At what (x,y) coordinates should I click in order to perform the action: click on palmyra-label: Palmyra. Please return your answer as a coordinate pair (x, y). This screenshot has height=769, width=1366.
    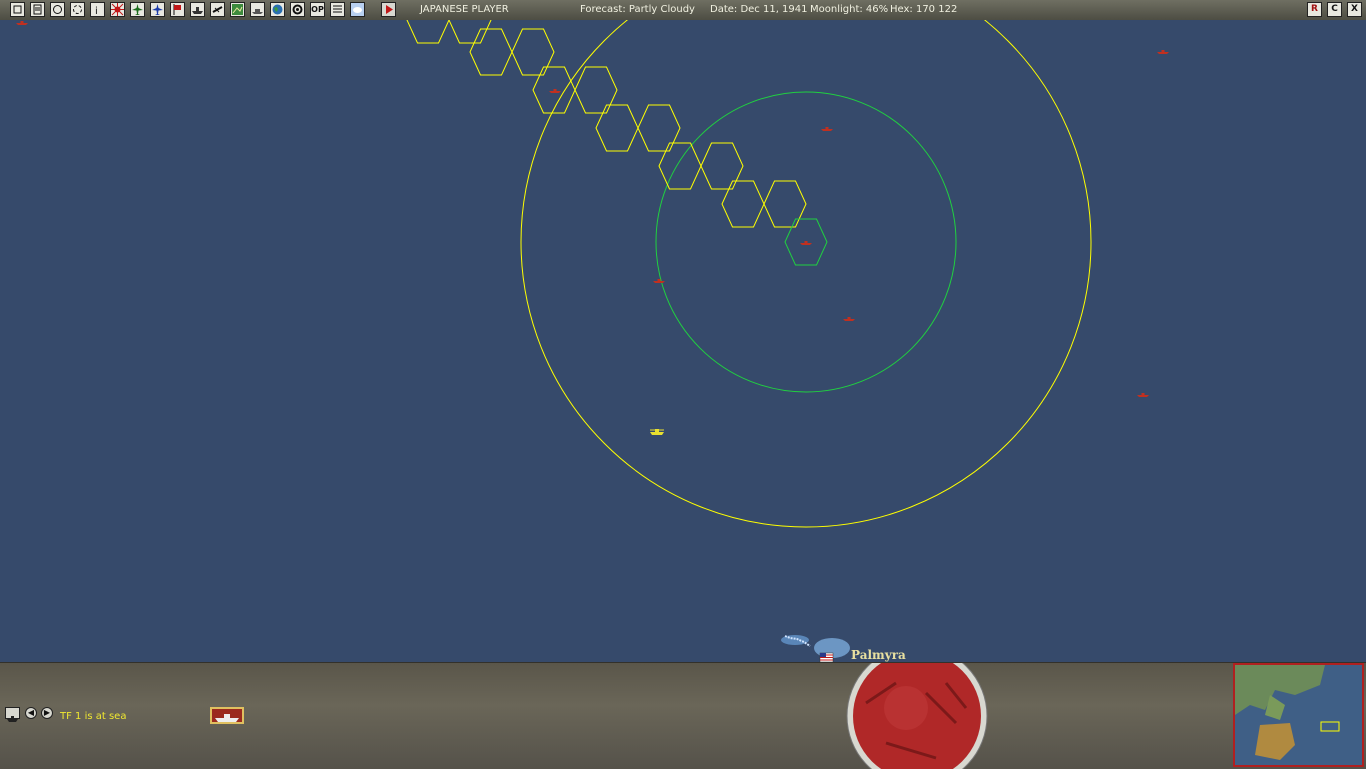
    Looking at the image, I should click on (878, 655).